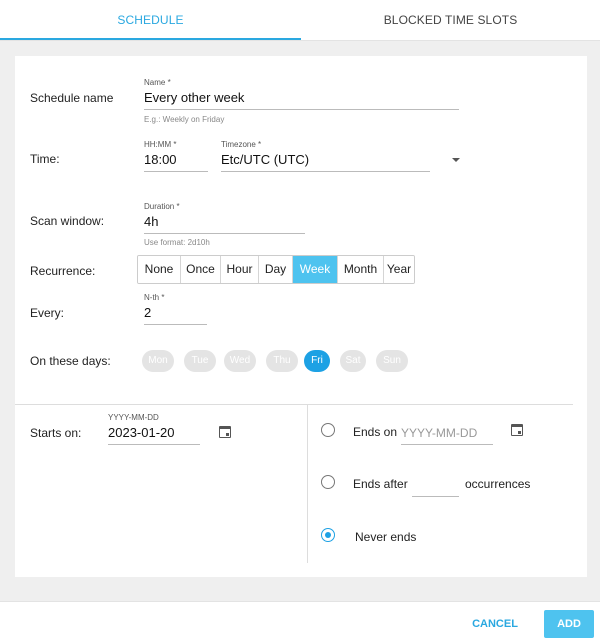  What do you see at coordinates (70, 361) in the screenshot?
I see `on-these-days-label: On these days:` at bounding box center [70, 361].